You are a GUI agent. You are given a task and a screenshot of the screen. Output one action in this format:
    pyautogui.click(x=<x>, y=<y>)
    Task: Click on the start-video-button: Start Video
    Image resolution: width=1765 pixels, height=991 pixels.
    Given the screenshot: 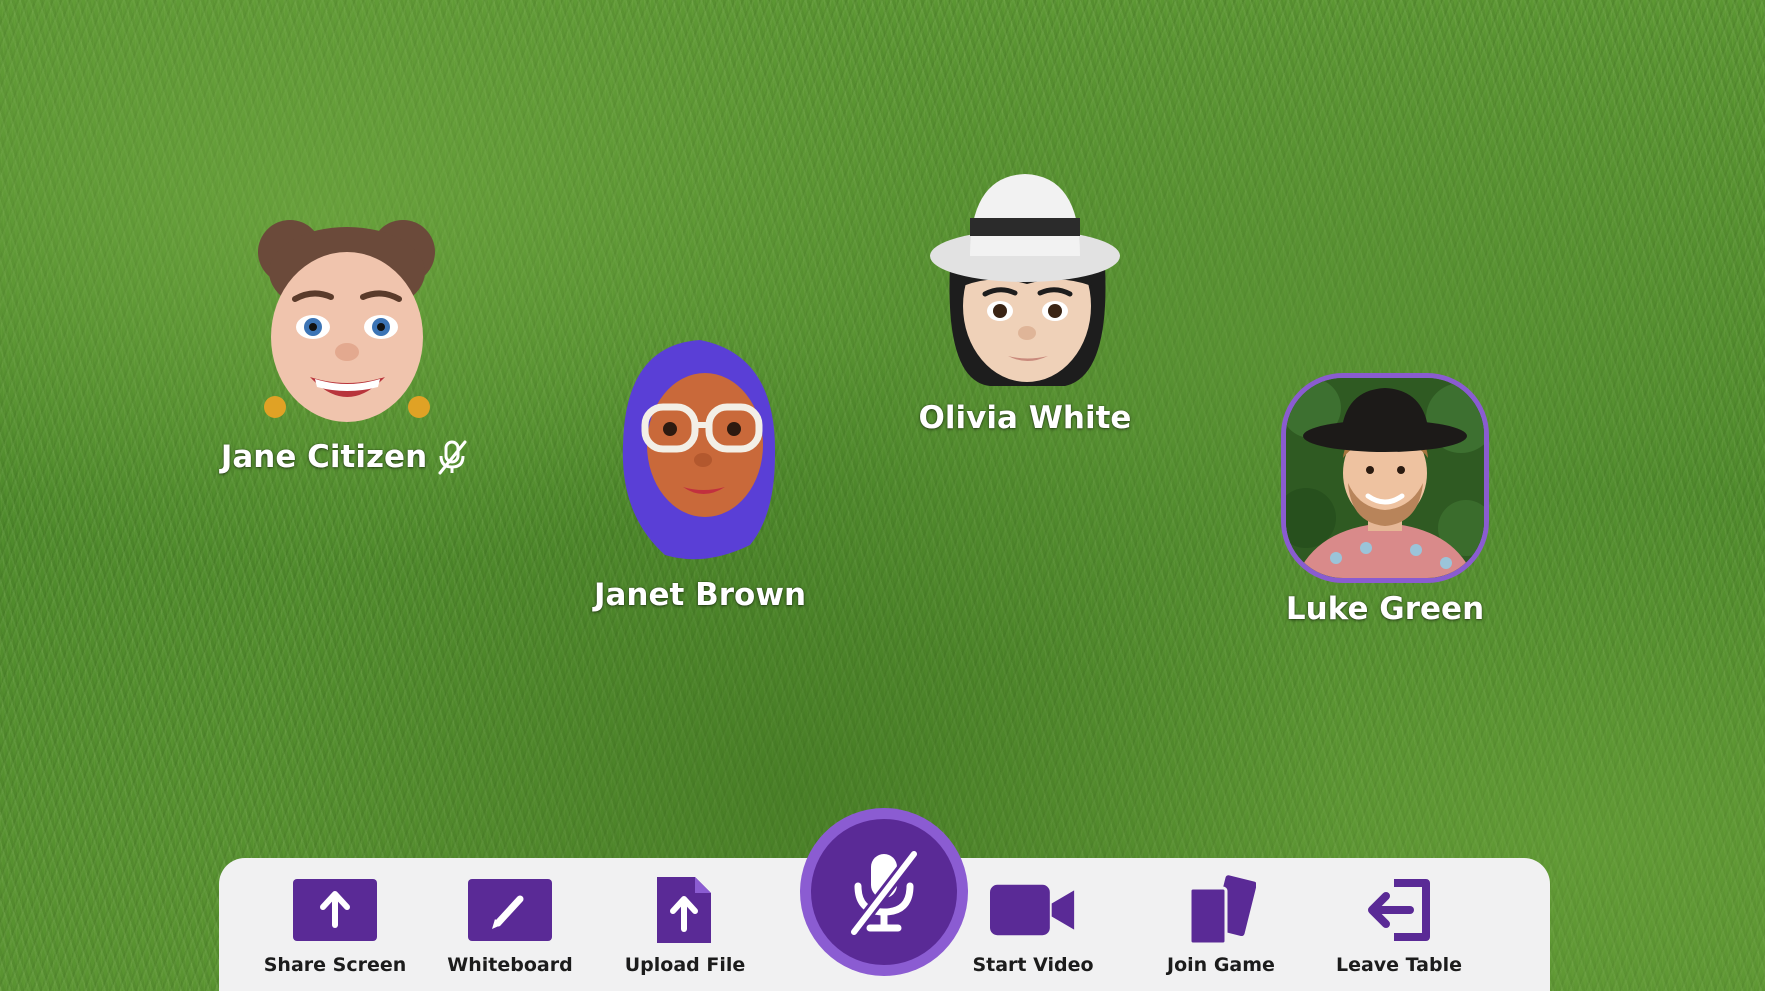 What is the action you would take?
    pyautogui.click(x=1033, y=927)
    